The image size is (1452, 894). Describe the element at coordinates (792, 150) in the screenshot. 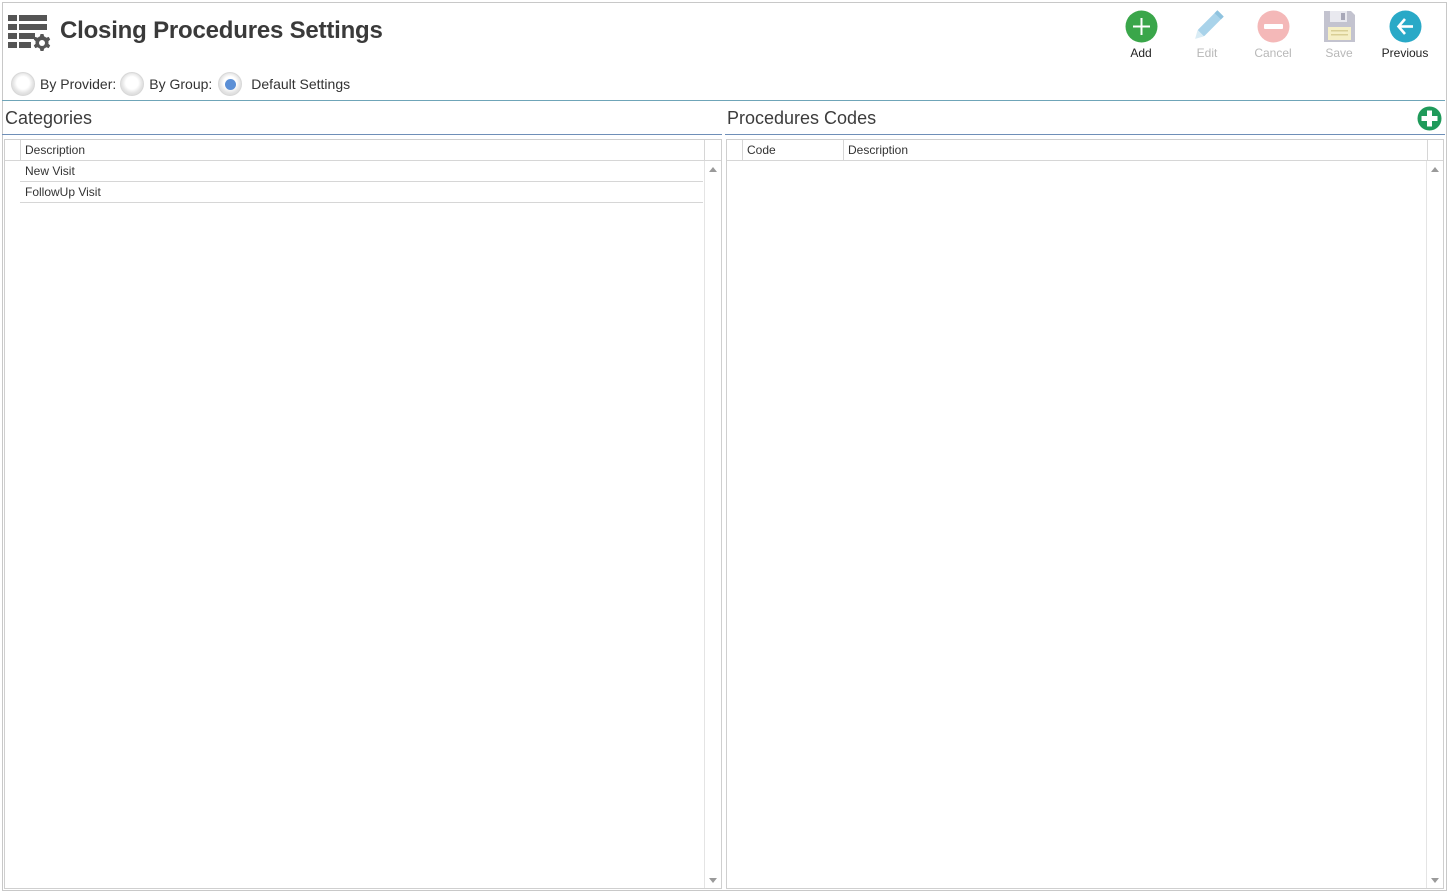

I see `column-header-code: Code` at that location.